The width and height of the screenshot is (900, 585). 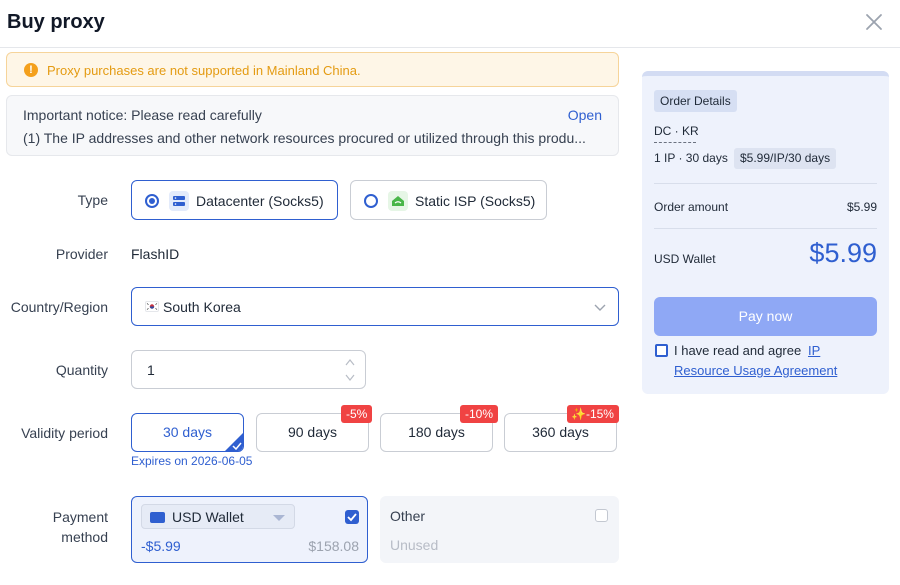 What do you see at coordinates (560, 432) in the screenshot?
I see `validity-option-label: 360 days` at bounding box center [560, 432].